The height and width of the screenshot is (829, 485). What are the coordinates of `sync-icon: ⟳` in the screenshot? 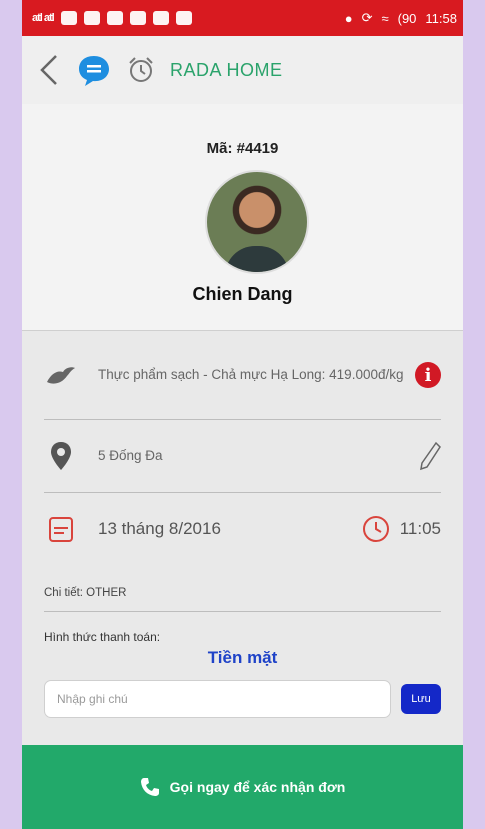 It's located at (367, 17).